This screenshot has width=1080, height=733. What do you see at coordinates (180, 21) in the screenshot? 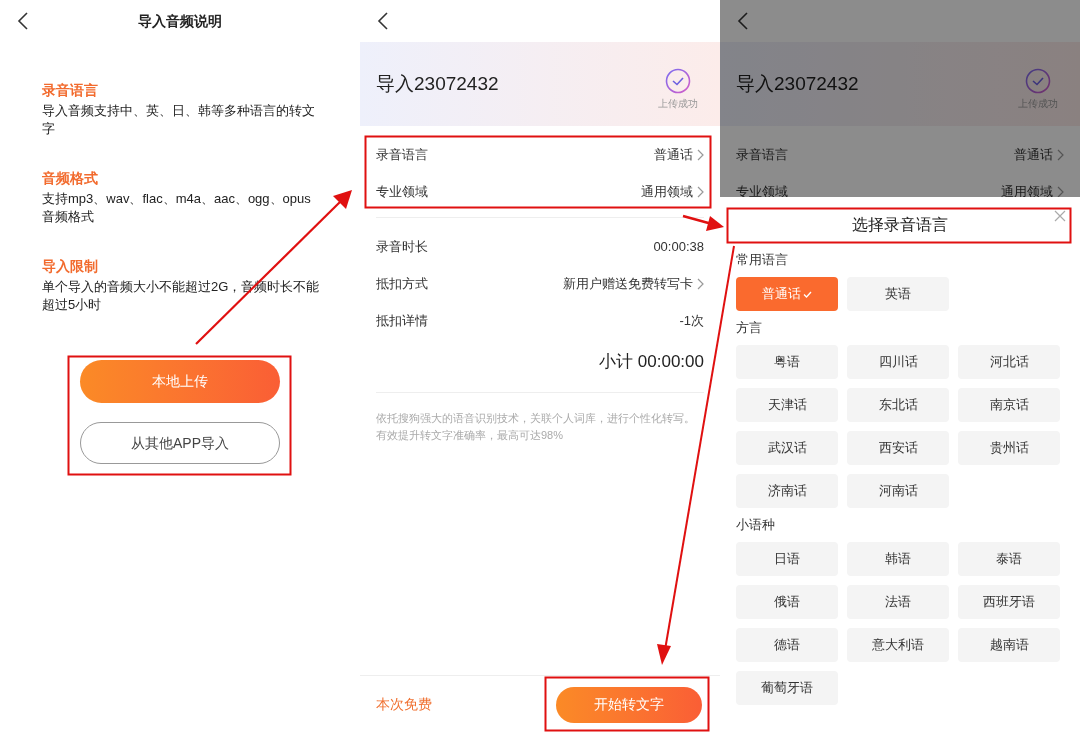
I see `page-title: 导入音频说明` at bounding box center [180, 21].